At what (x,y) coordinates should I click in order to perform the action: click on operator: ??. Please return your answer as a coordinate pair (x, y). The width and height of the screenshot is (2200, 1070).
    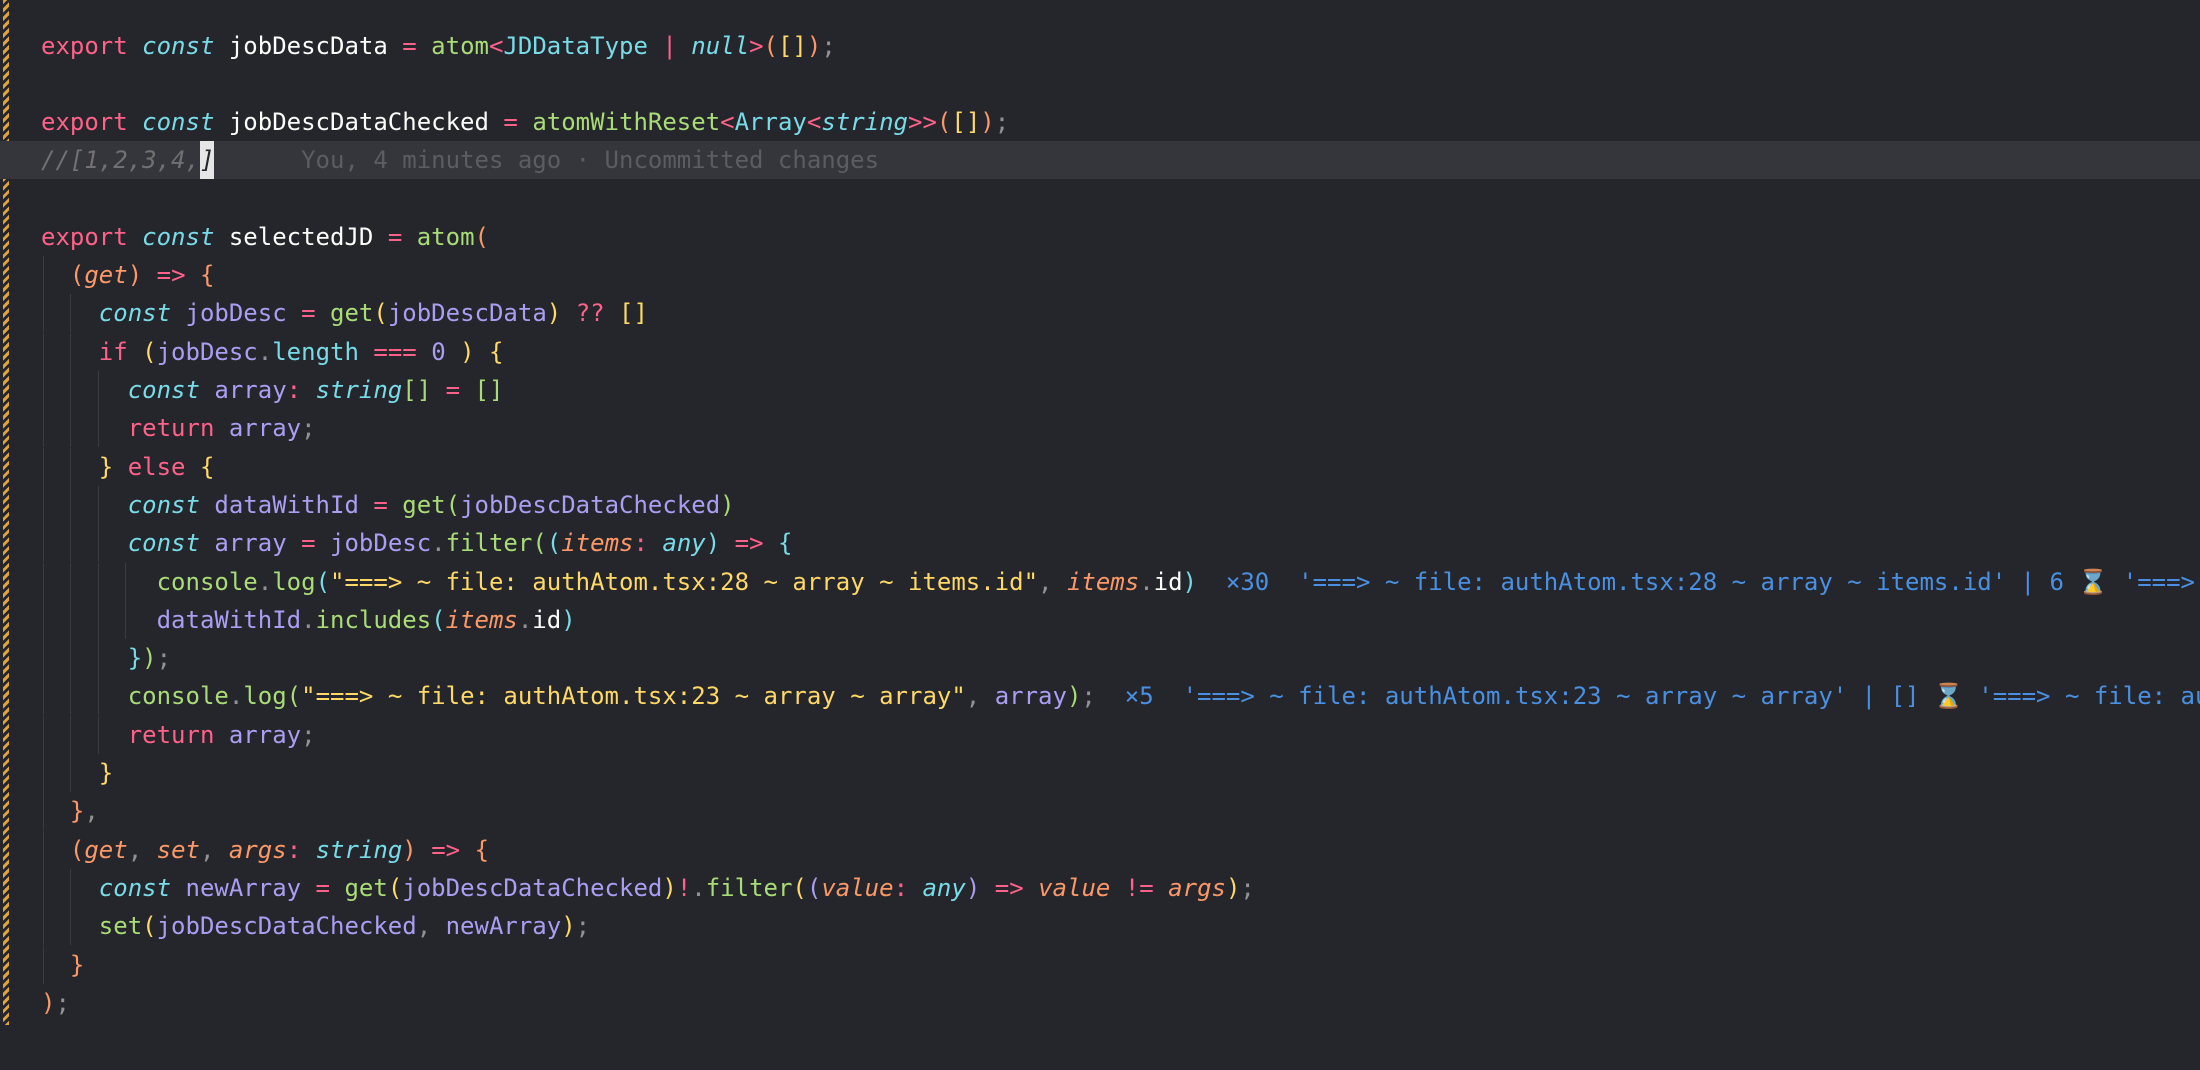
    Looking at the image, I should click on (590, 313).